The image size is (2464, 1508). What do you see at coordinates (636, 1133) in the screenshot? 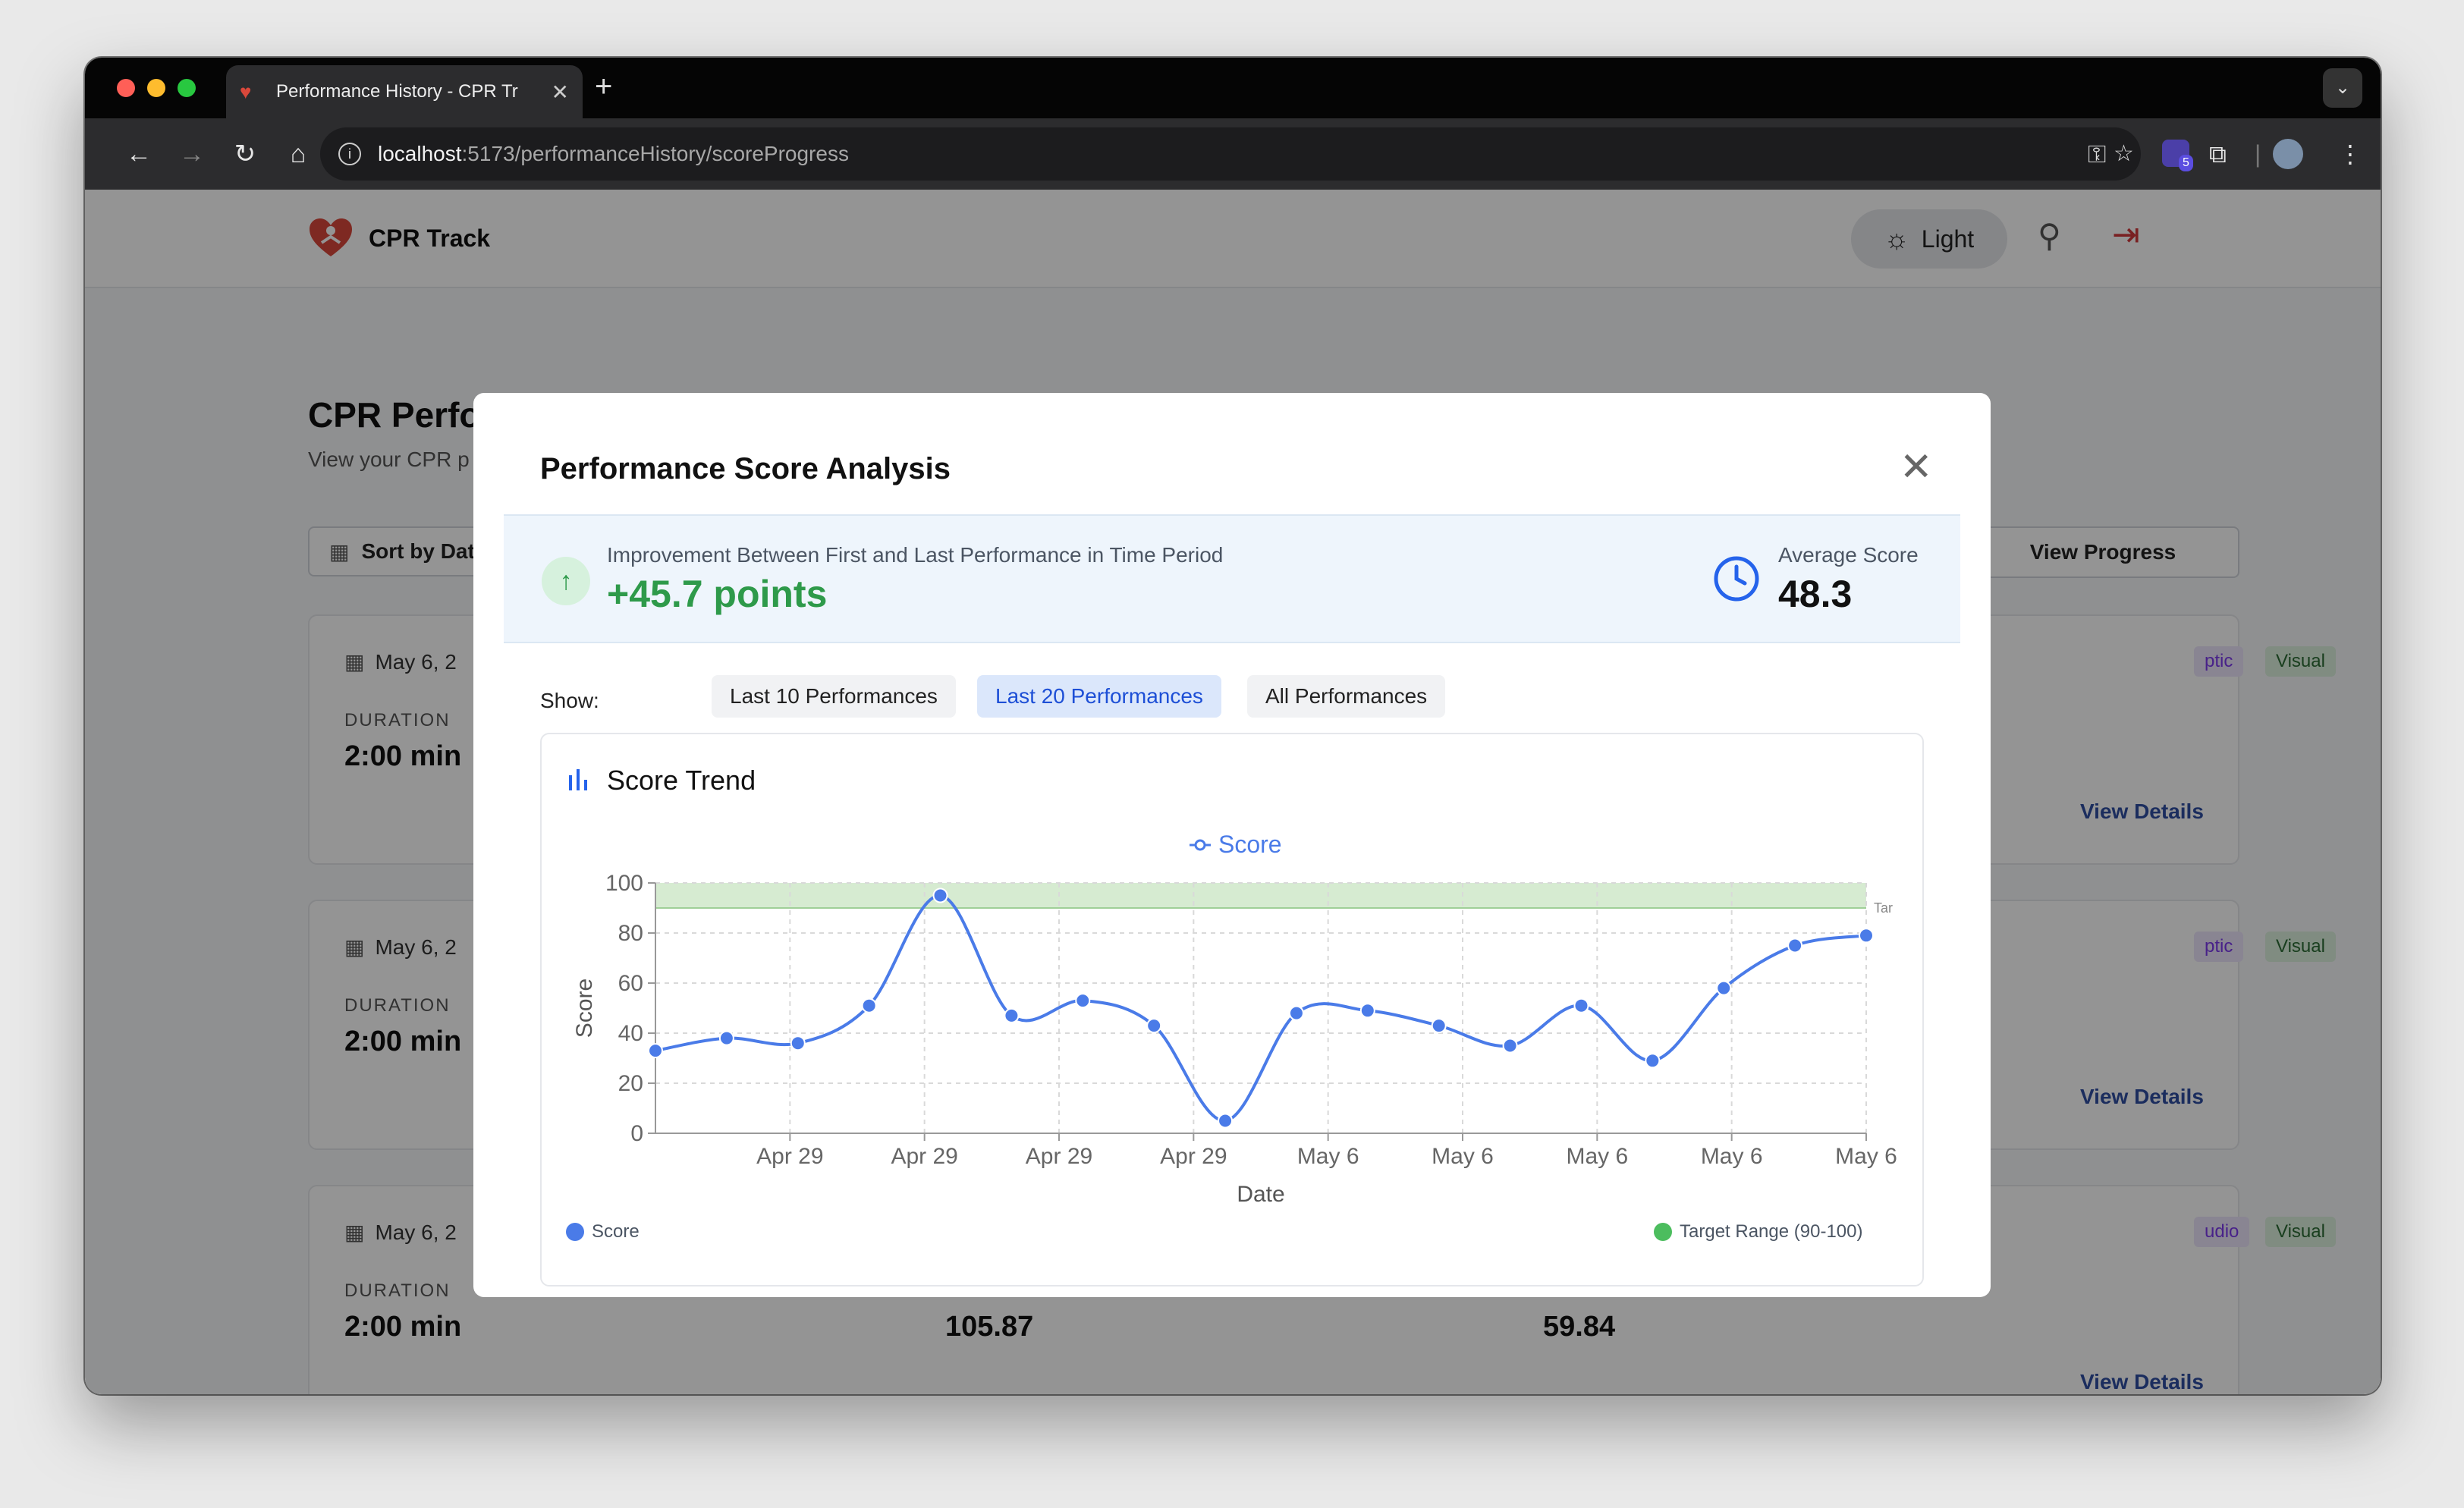
I see `y-tick-label: 0` at bounding box center [636, 1133].